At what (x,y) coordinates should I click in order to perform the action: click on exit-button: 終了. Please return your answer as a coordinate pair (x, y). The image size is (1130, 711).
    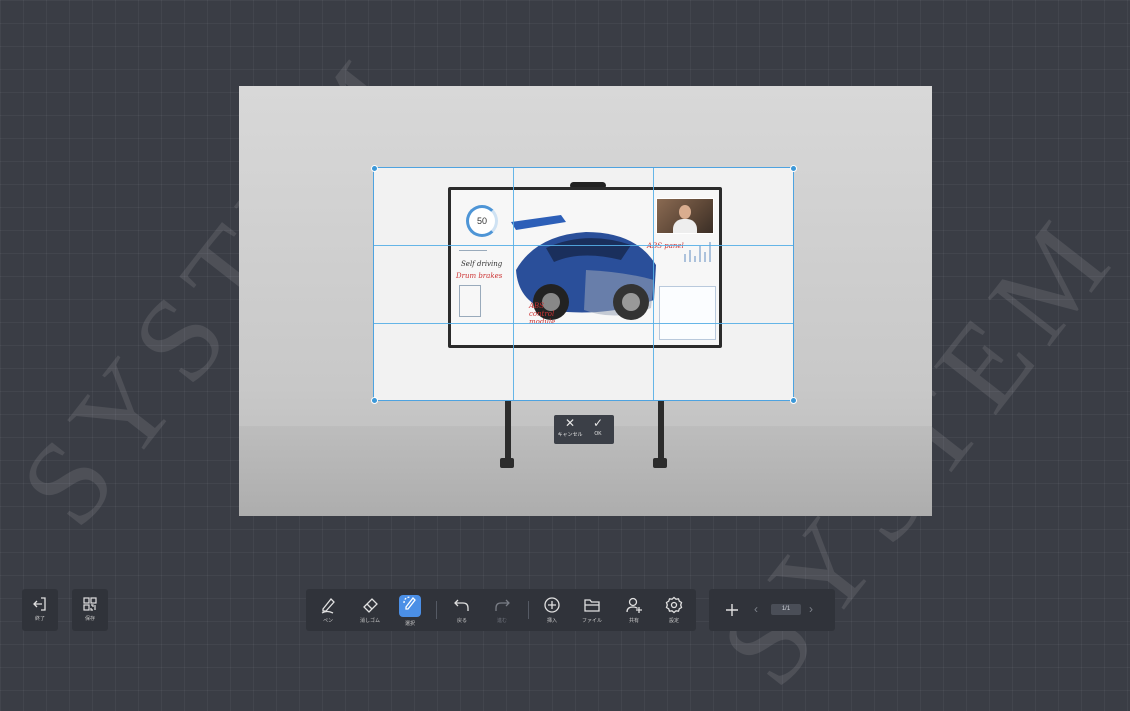
    Looking at the image, I should click on (40, 610).